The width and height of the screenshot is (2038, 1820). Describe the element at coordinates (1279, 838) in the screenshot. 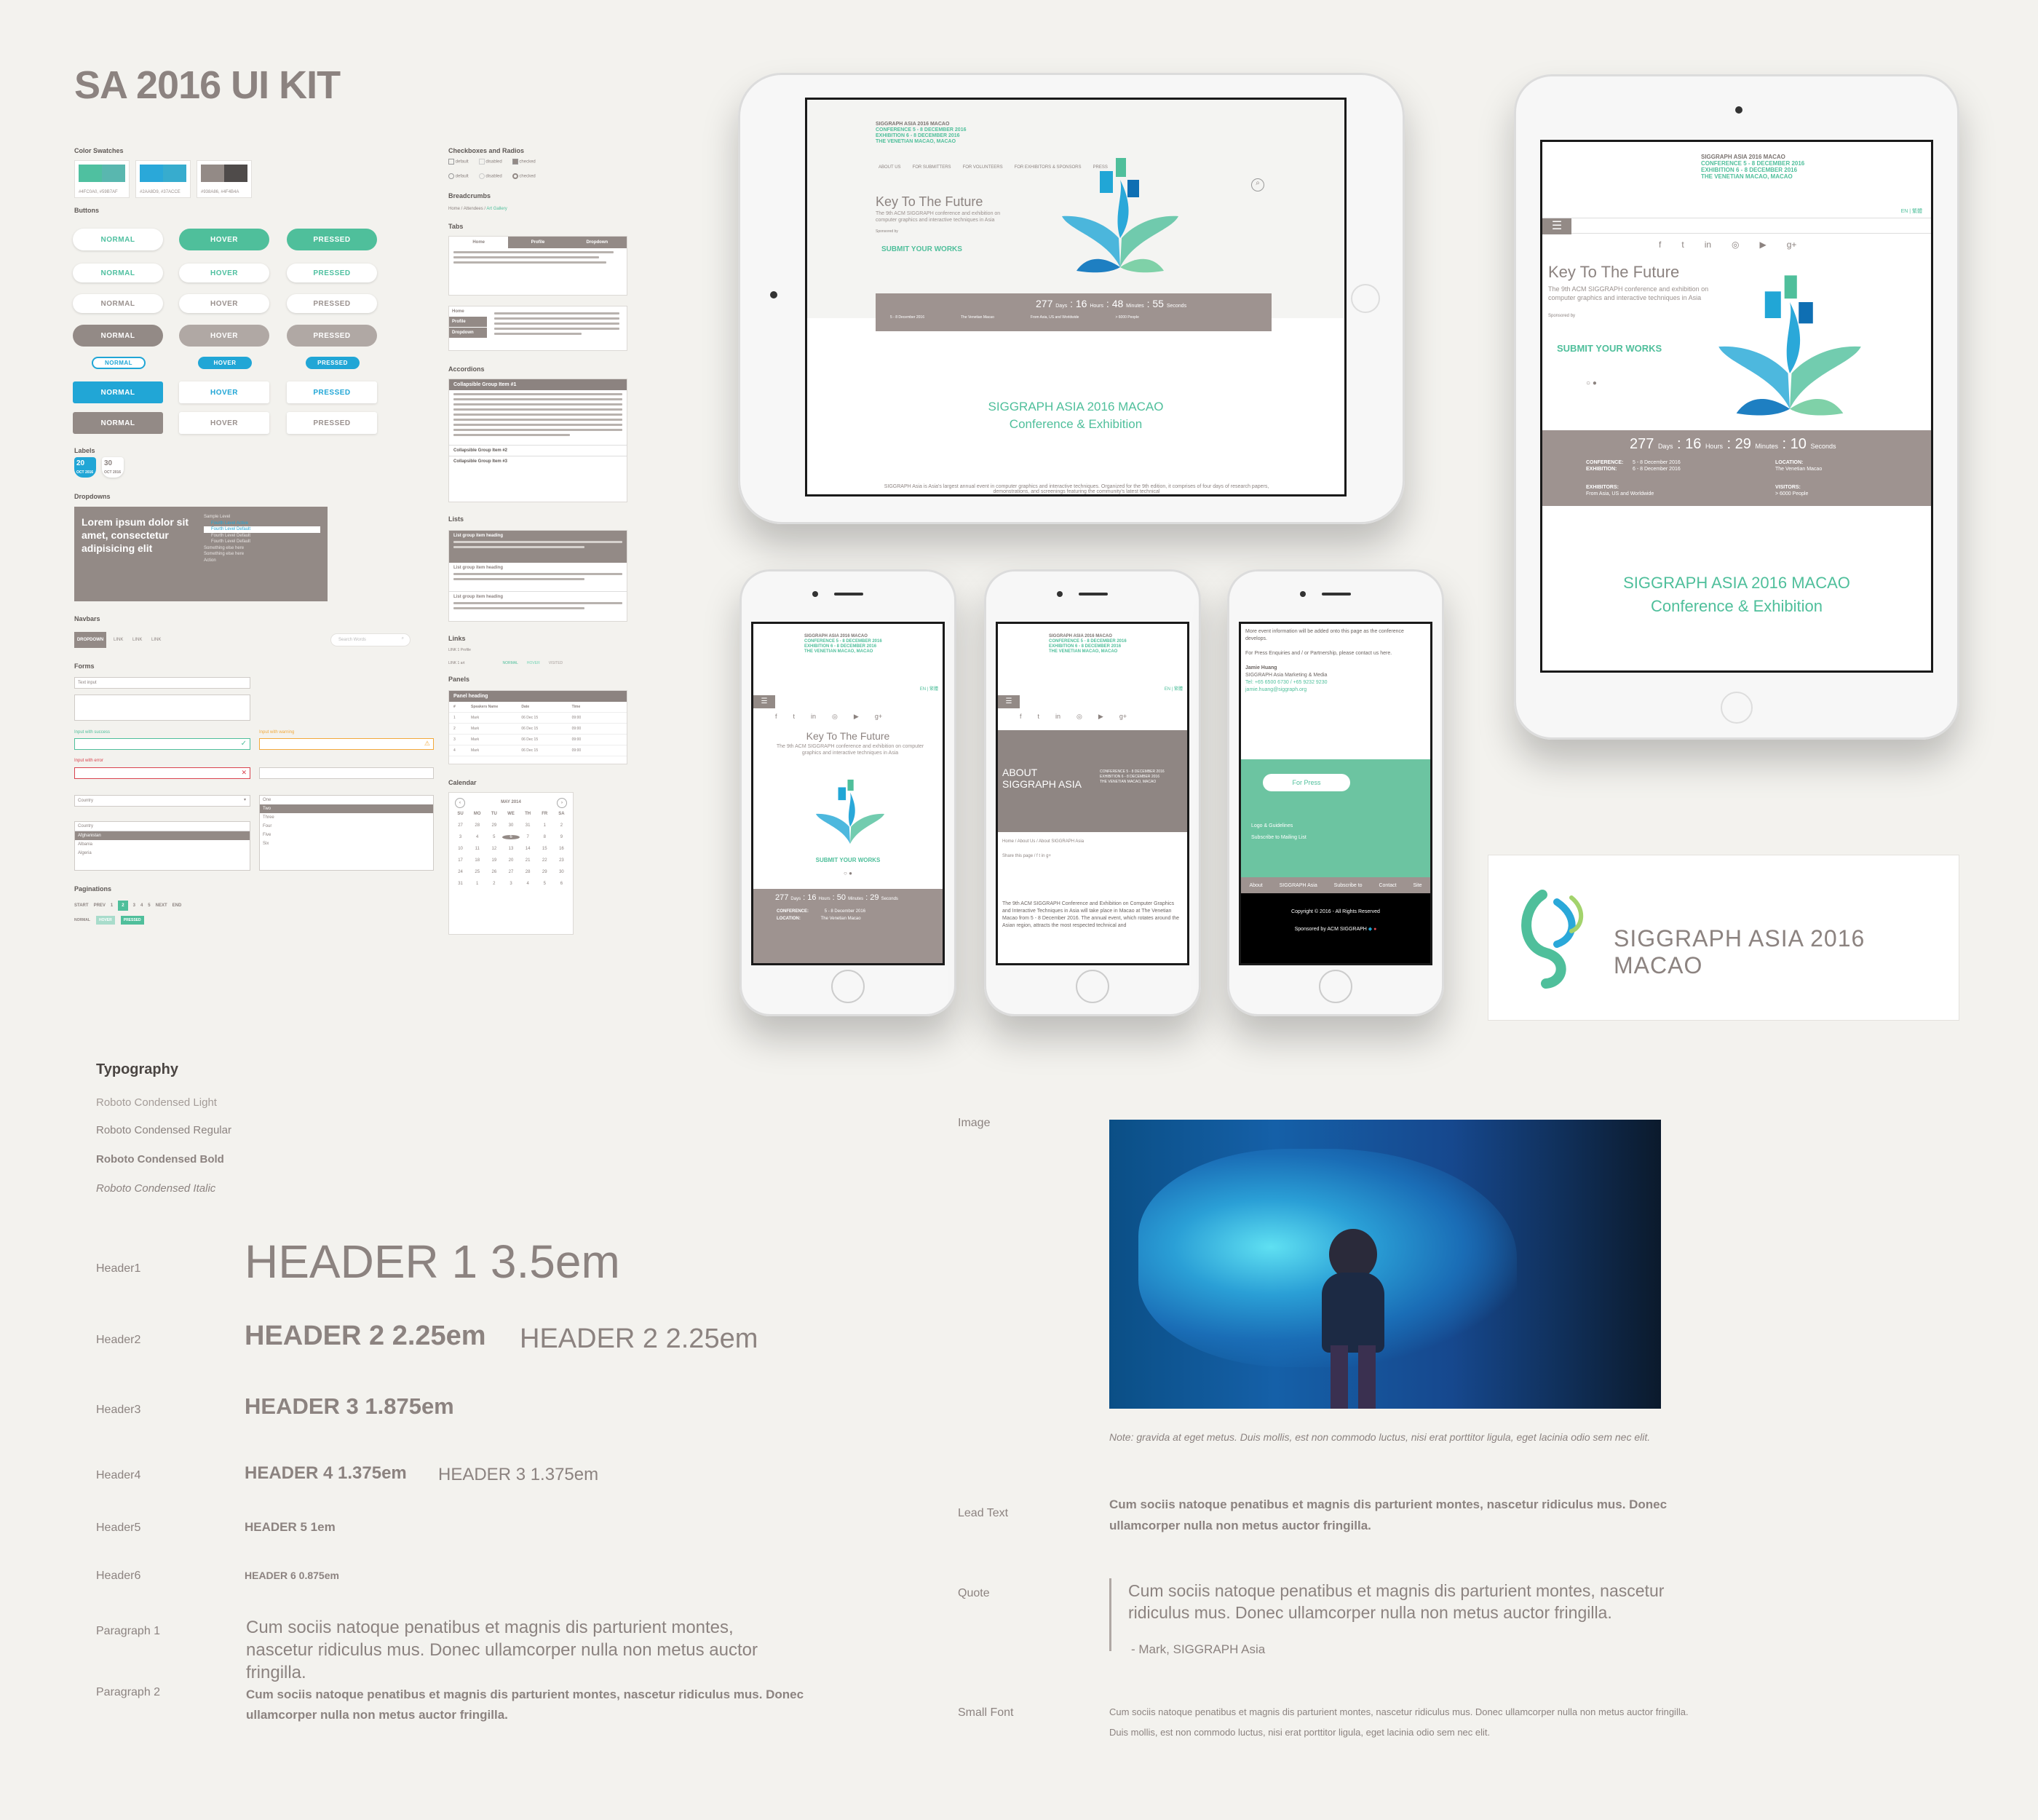

I see `press-link: Subscribe to Mailing List` at that location.